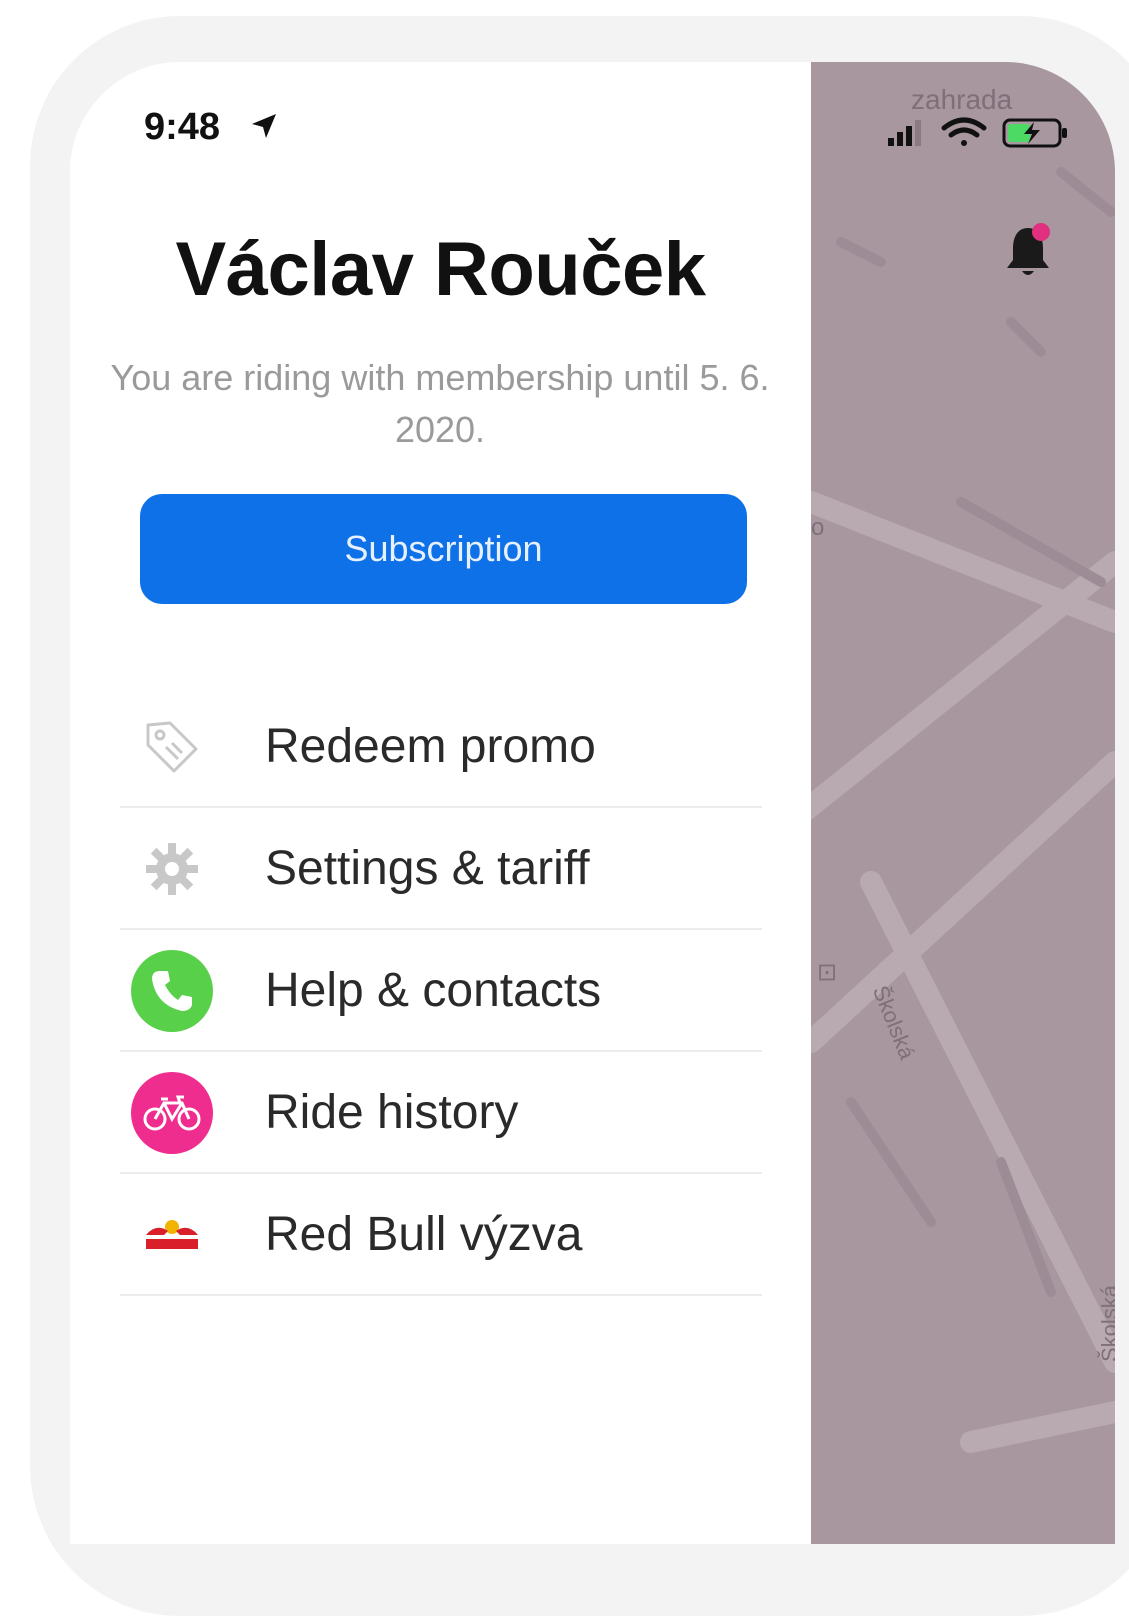 The width and height of the screenshot is (1129, 1616). Describe the element at coordinates (182, 127) in the screenshot. I see `status-time: 9:48` at that location.